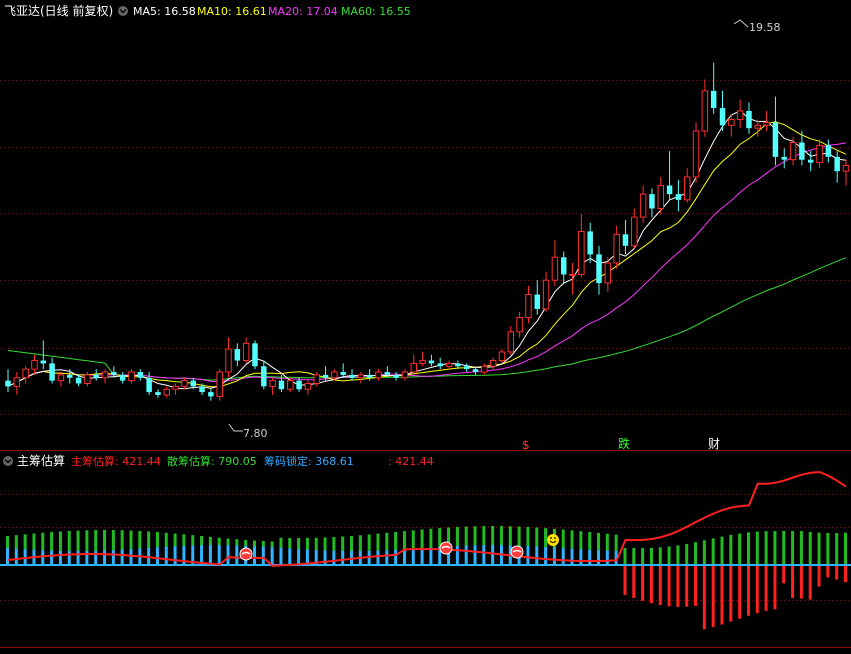  What do you see at coordinates (714, 444) in the screenshot?
I see `event-marker-finance: 财` at bounding box center [714, 444].